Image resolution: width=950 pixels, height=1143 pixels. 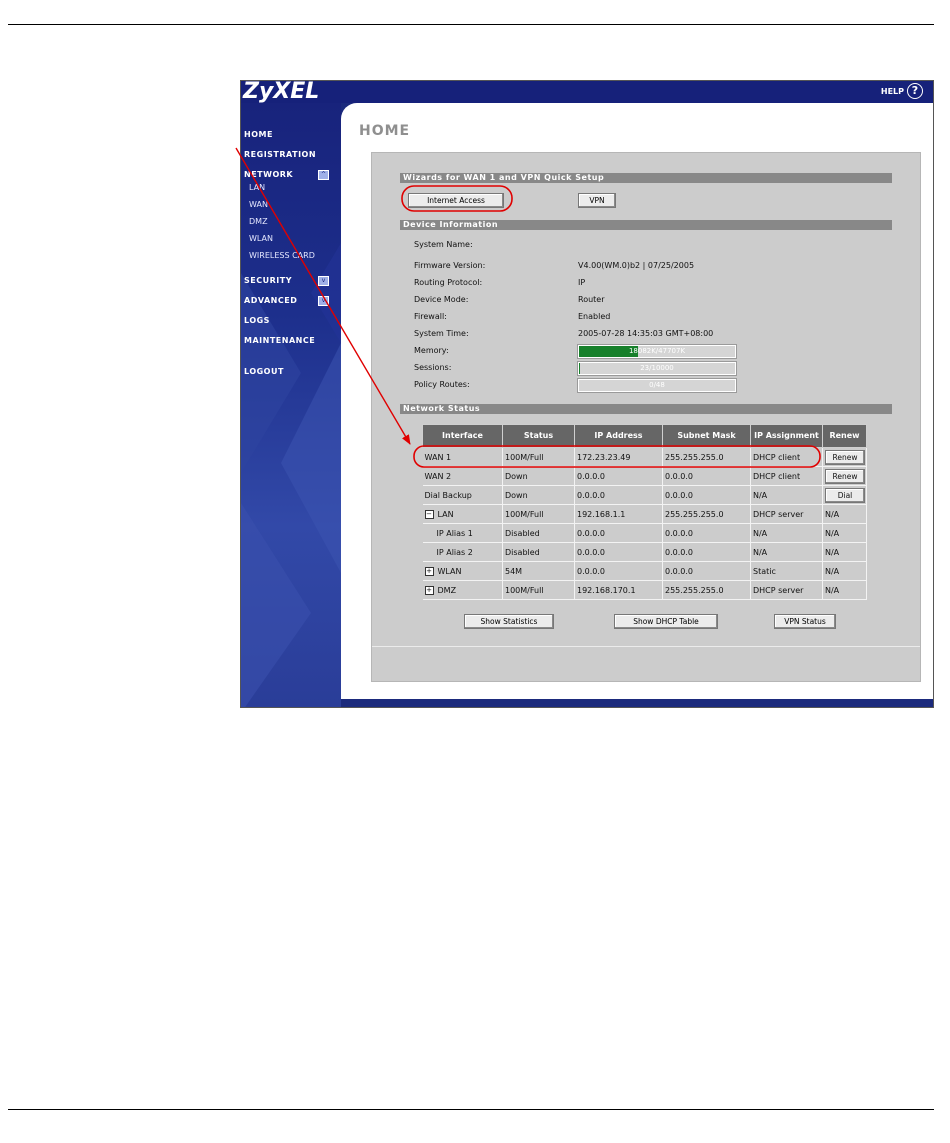 I want to click on interface-cell: Dial Backup, so click(x=462, y=495).